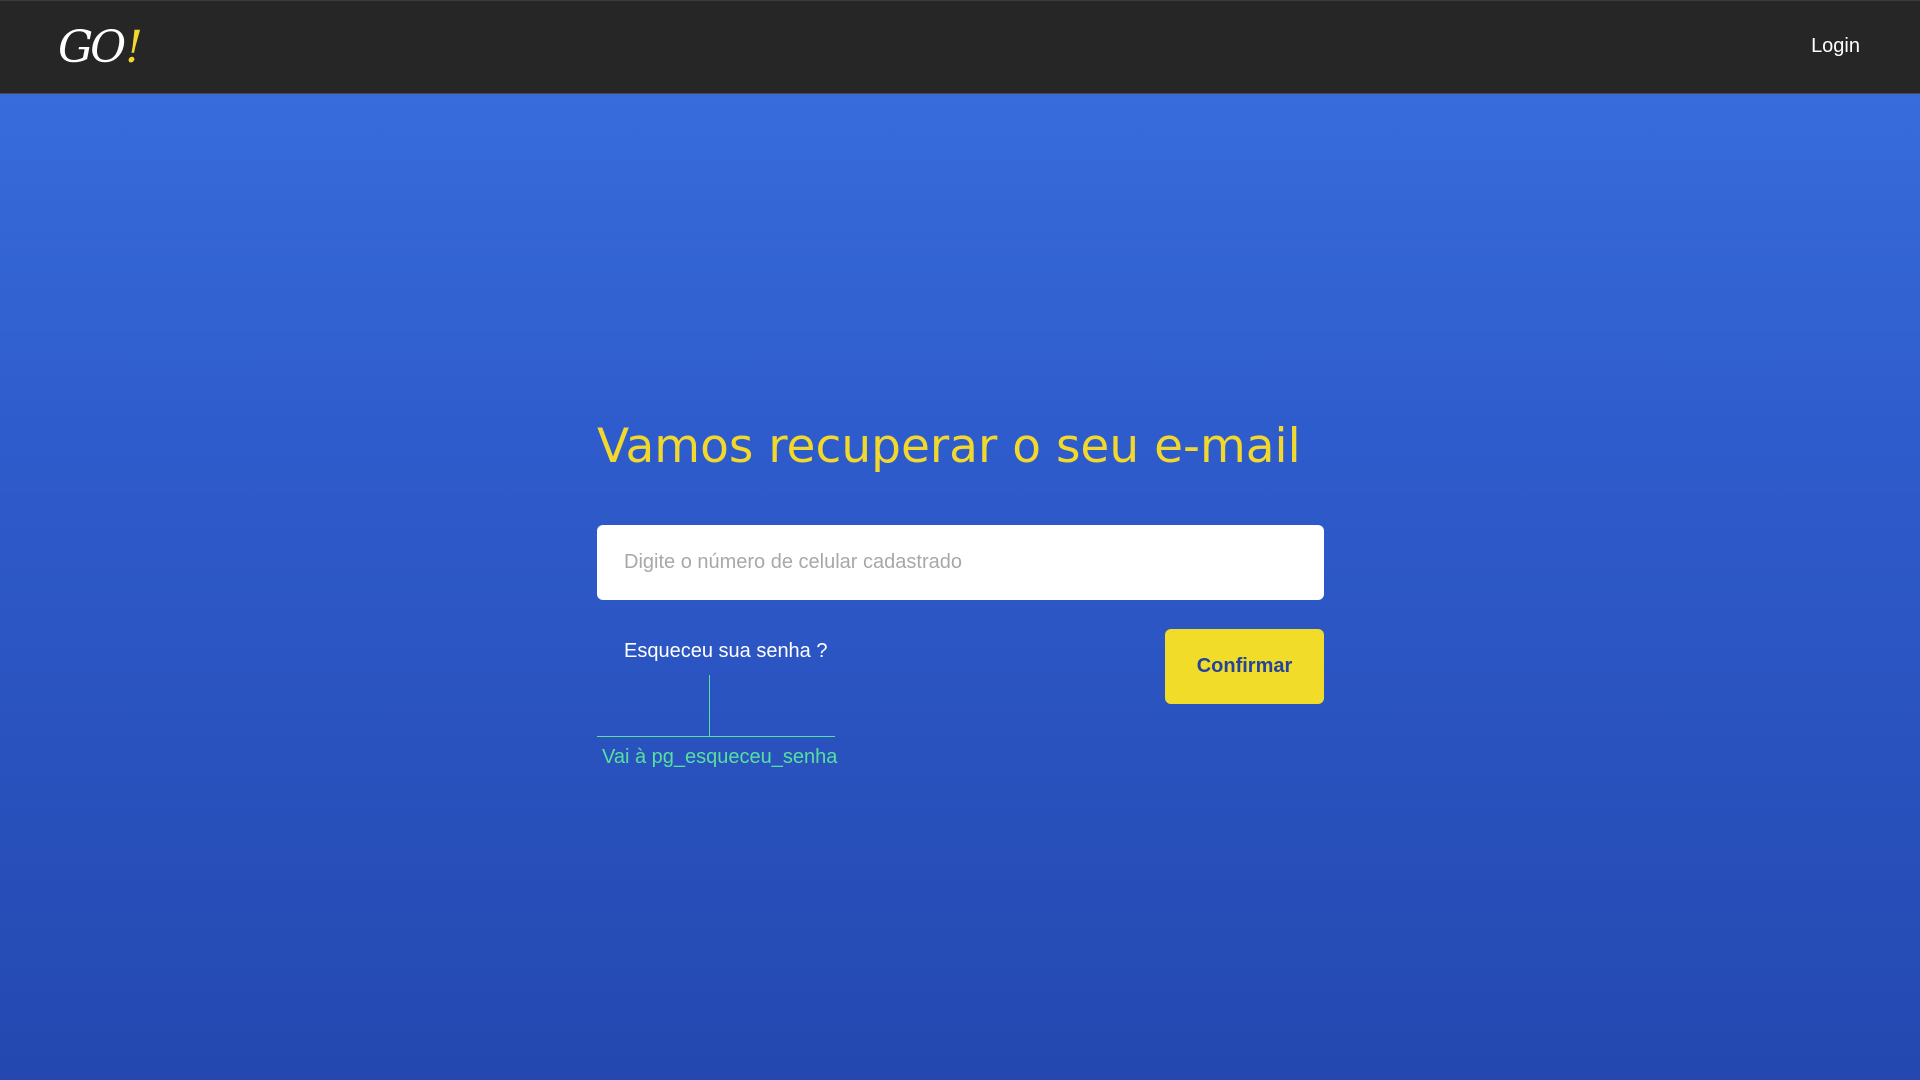  I want to click on confirm-button: Confirmar, so click(1244, 666).